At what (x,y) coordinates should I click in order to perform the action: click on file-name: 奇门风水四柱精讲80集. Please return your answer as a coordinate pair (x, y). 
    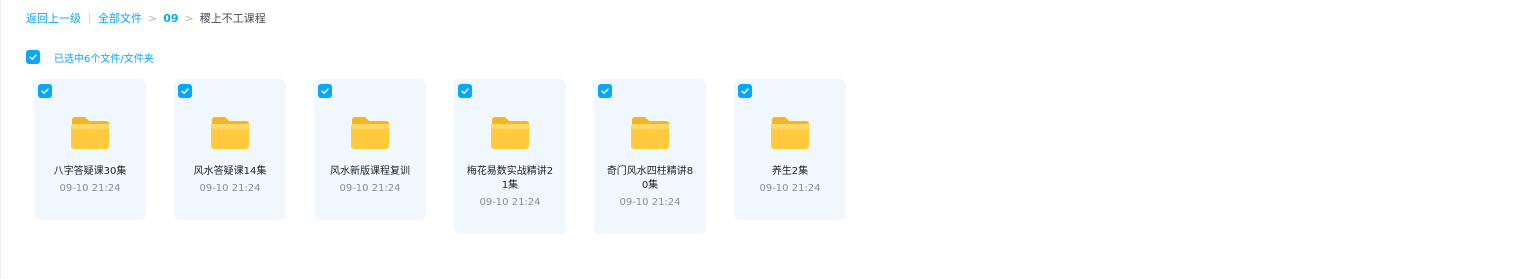
    Looking at the image, I should click on (650, 178).